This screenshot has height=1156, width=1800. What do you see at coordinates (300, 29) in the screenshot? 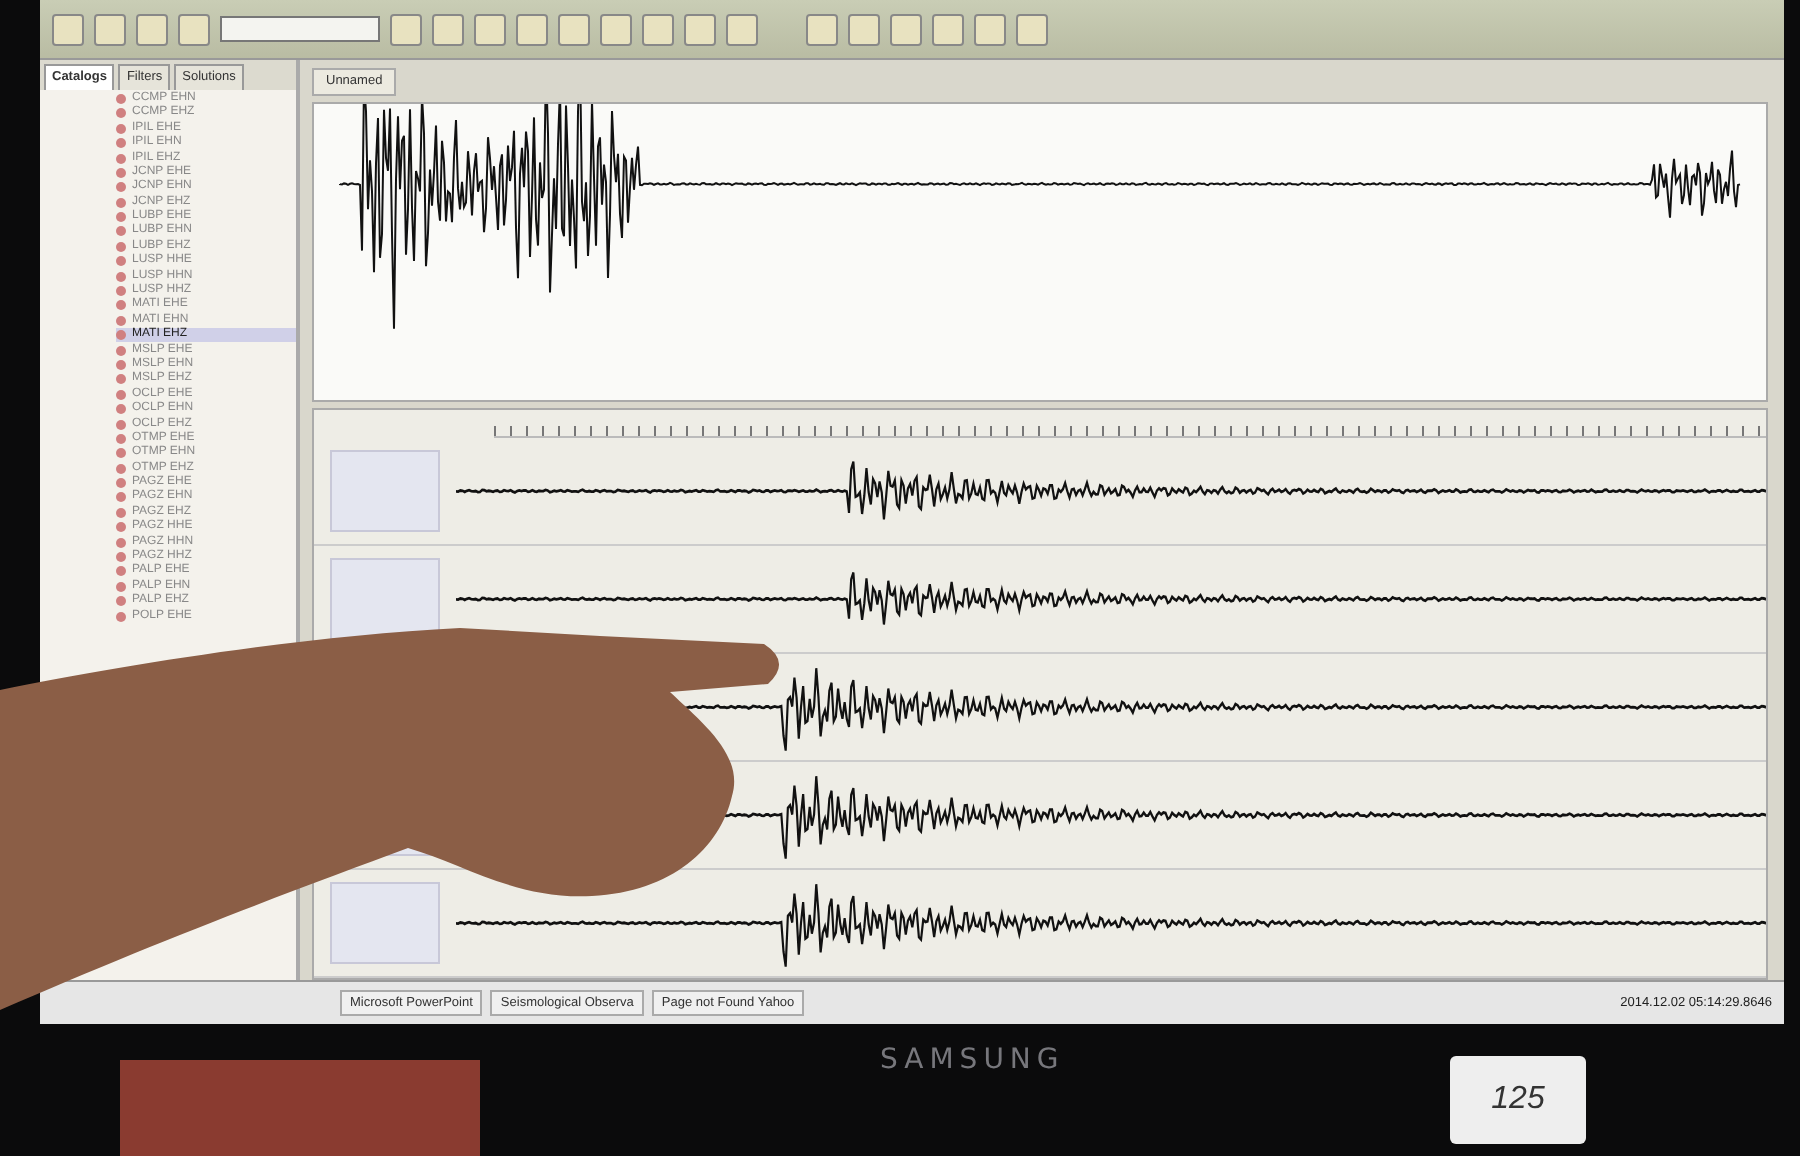
I see `time-field` at bounding box center [300, 29].